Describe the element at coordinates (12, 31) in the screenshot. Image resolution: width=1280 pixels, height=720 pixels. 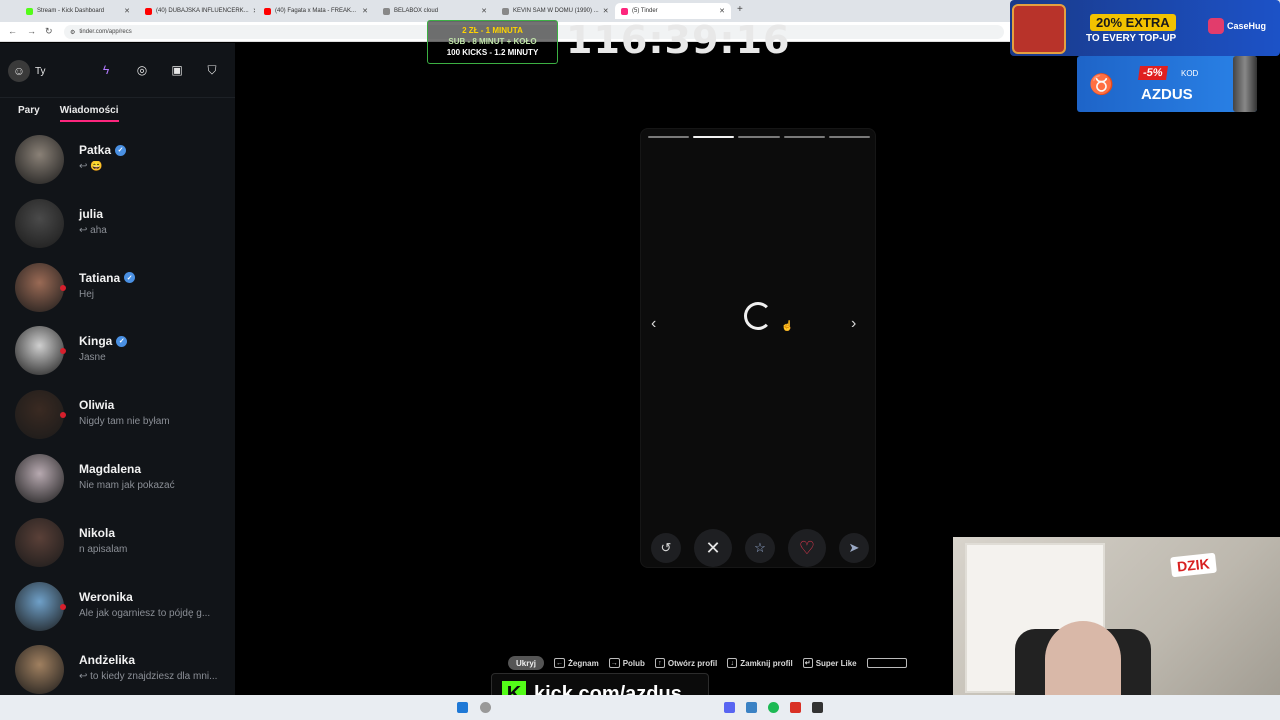
I see `back-icon: ←` at that location.